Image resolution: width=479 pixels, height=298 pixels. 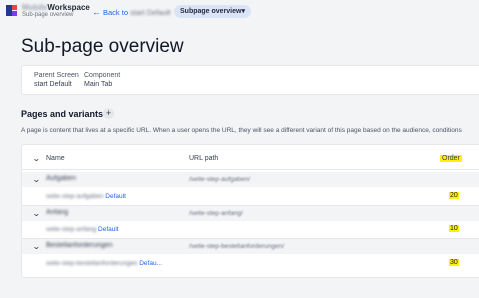 What do you see at coordinates (98, 84) in the screenshot?
I see `component-value: Main Tab` at bounding box center [98, 84].